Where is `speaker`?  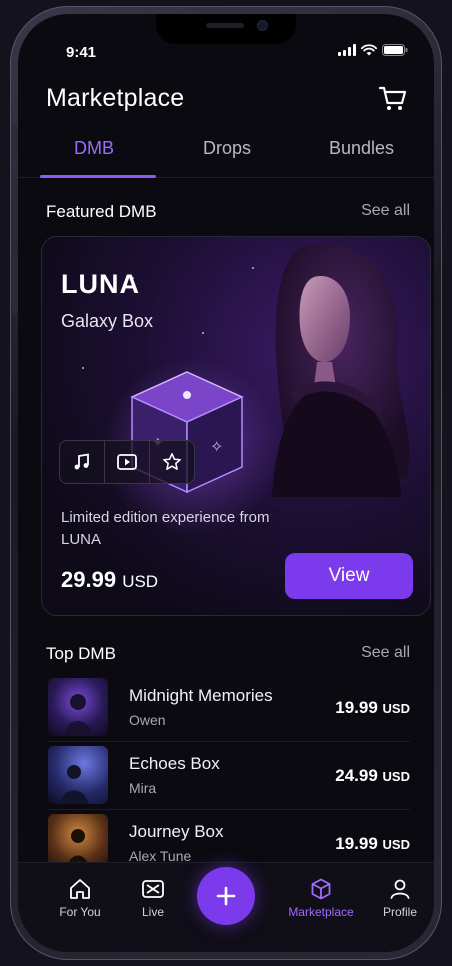 speaker is located at coordinates (225, 25).